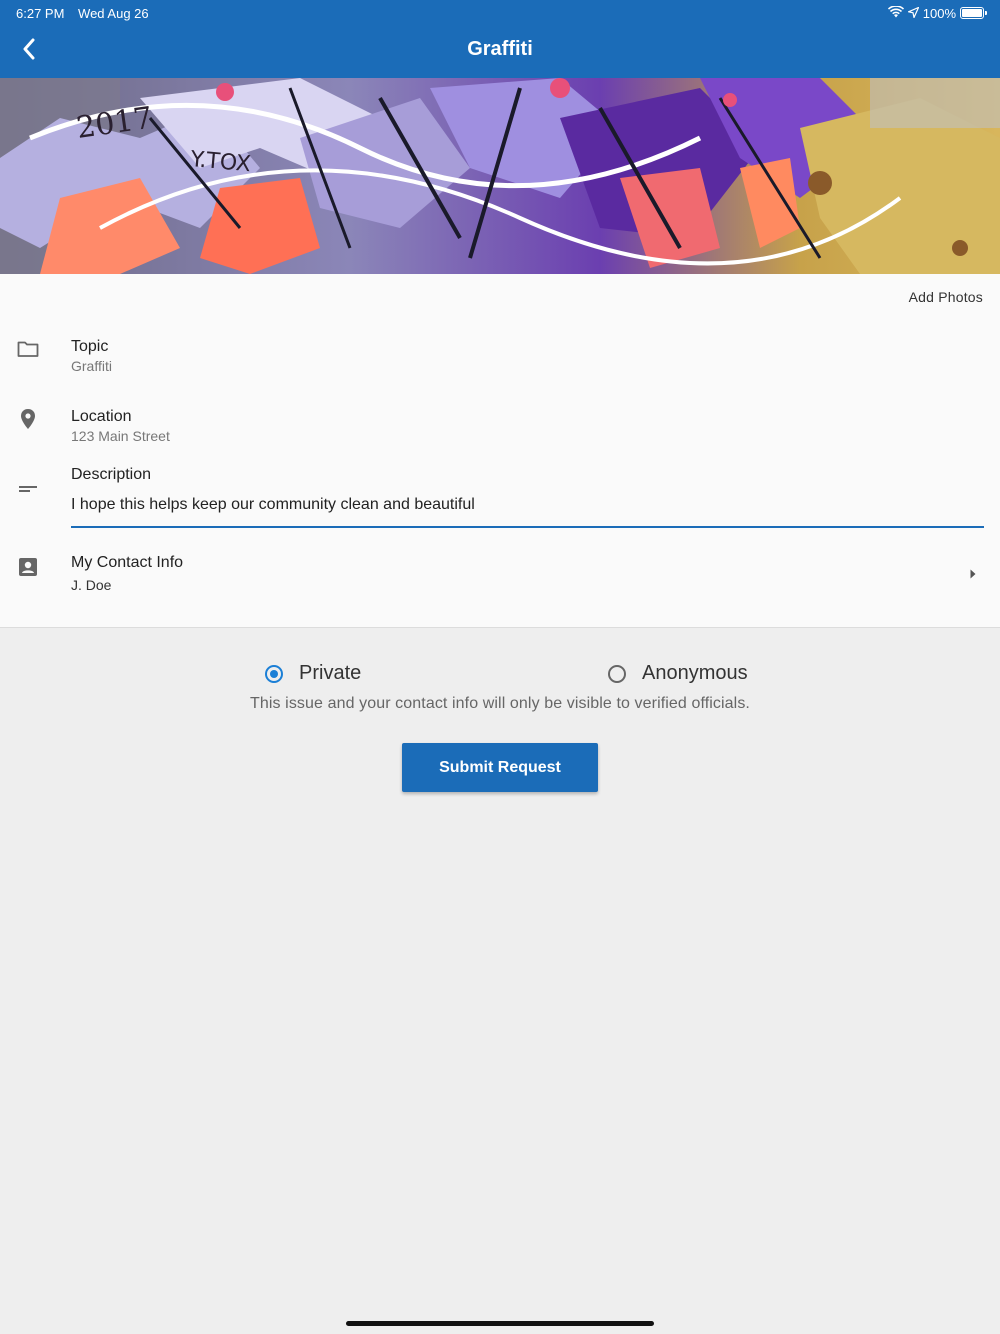 The width and height of the screenshot is (1000, 1334). Describe the element at coordinates (939, 13) in the screenshot. I see `battery-percent: 100%` at that location.